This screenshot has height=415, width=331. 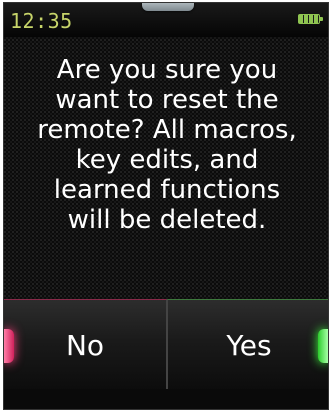 What do you see at coordinates (323, 346) in the screenshot?
I see `yes-indicator-light` at bounding box center [323, 346].